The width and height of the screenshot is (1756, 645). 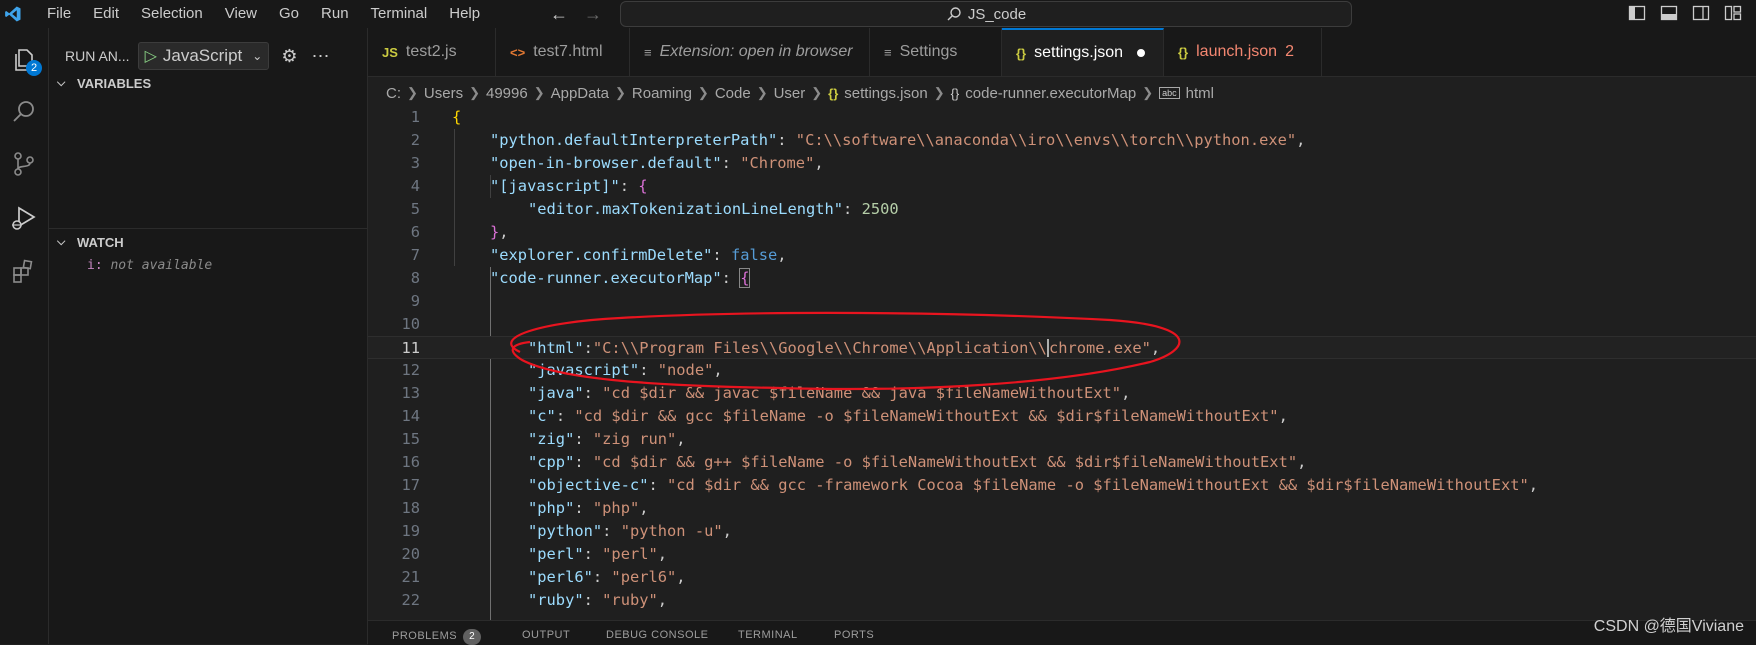 What do you see at coordinates (560, 577) in the screenshot?
I see `json-key: "perl6"` at bounding box center [560, 577].